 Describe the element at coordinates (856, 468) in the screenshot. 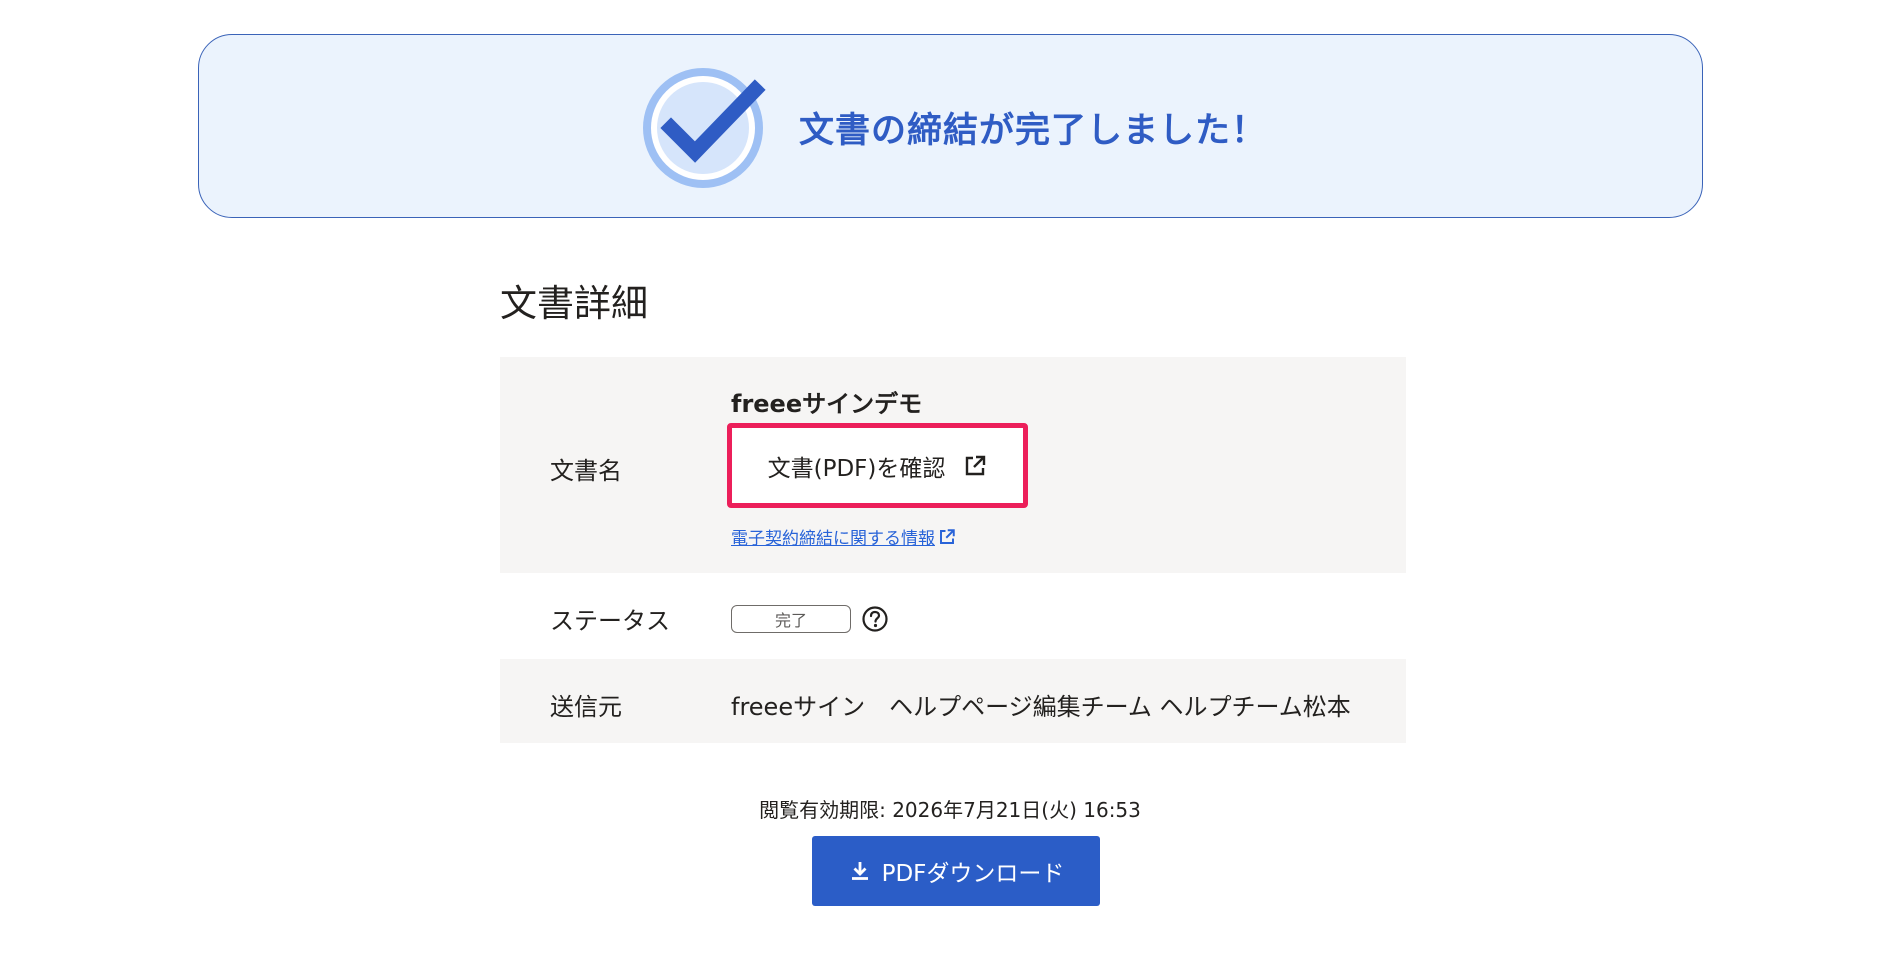

I see `view-pdf-button-label: 文書(PDF)を確認` at that location.